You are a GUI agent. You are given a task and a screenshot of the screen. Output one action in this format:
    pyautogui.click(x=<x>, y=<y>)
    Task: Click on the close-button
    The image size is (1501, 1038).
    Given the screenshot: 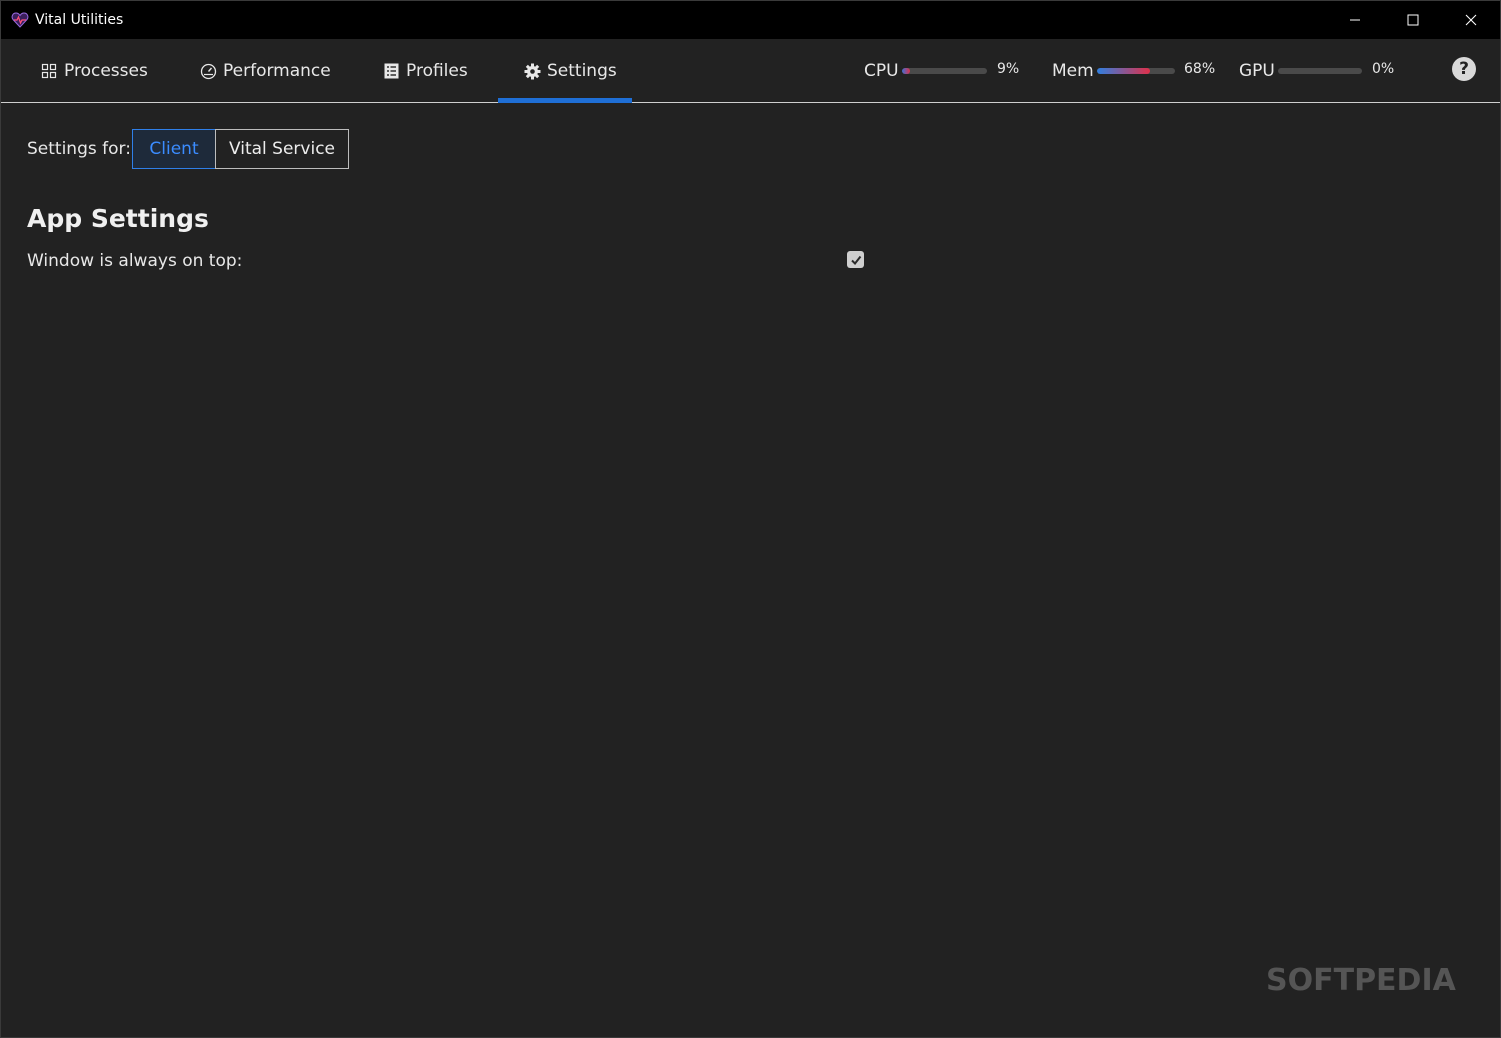 What is the action you would take?
    pyautogui.click(x=1471, y=20)
    